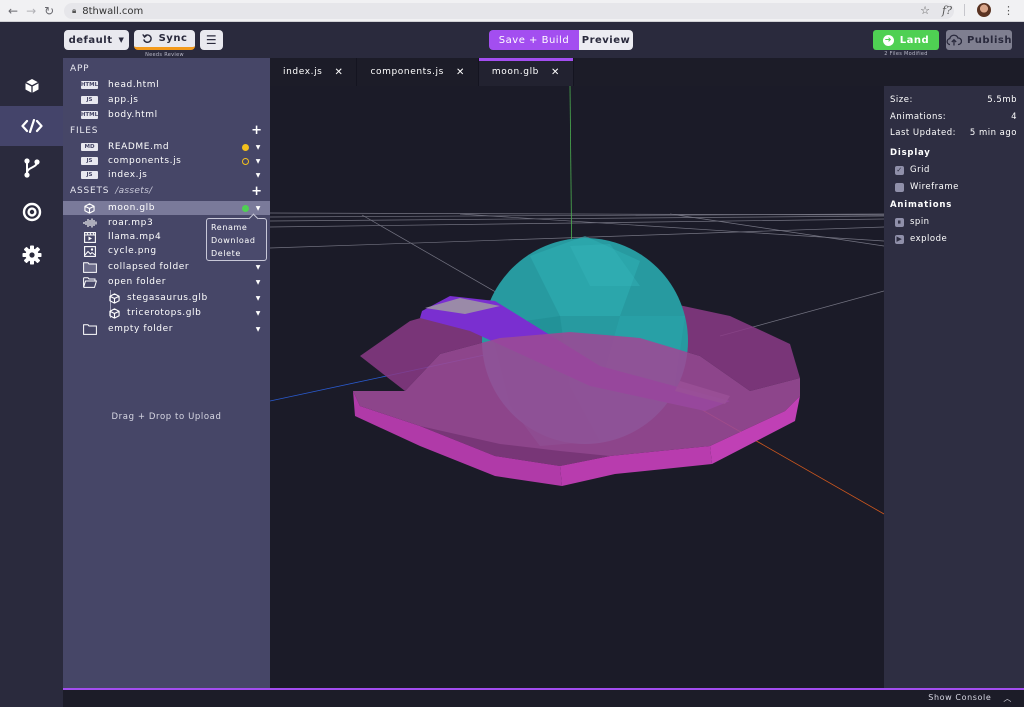 The height and width of the screenshot is (707, 1024). I want to click on grid-checkbox: ✓ Grid, so click(912, 170).